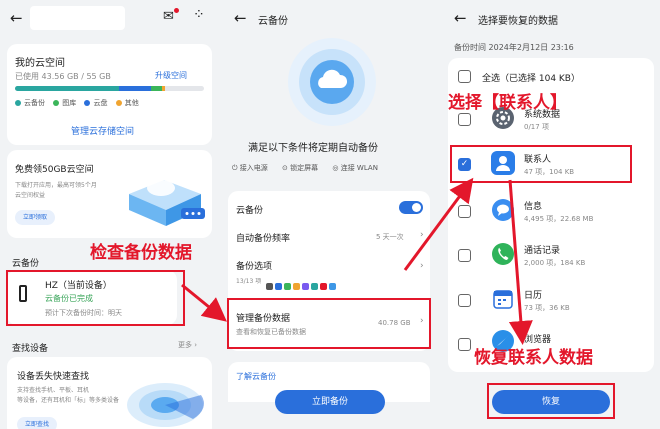 The height and width of the screenshot is (429, 660). Describe the element at coordinates (204, 302) in the screenshot. I see `arrow-to-manage-backup` at that location.